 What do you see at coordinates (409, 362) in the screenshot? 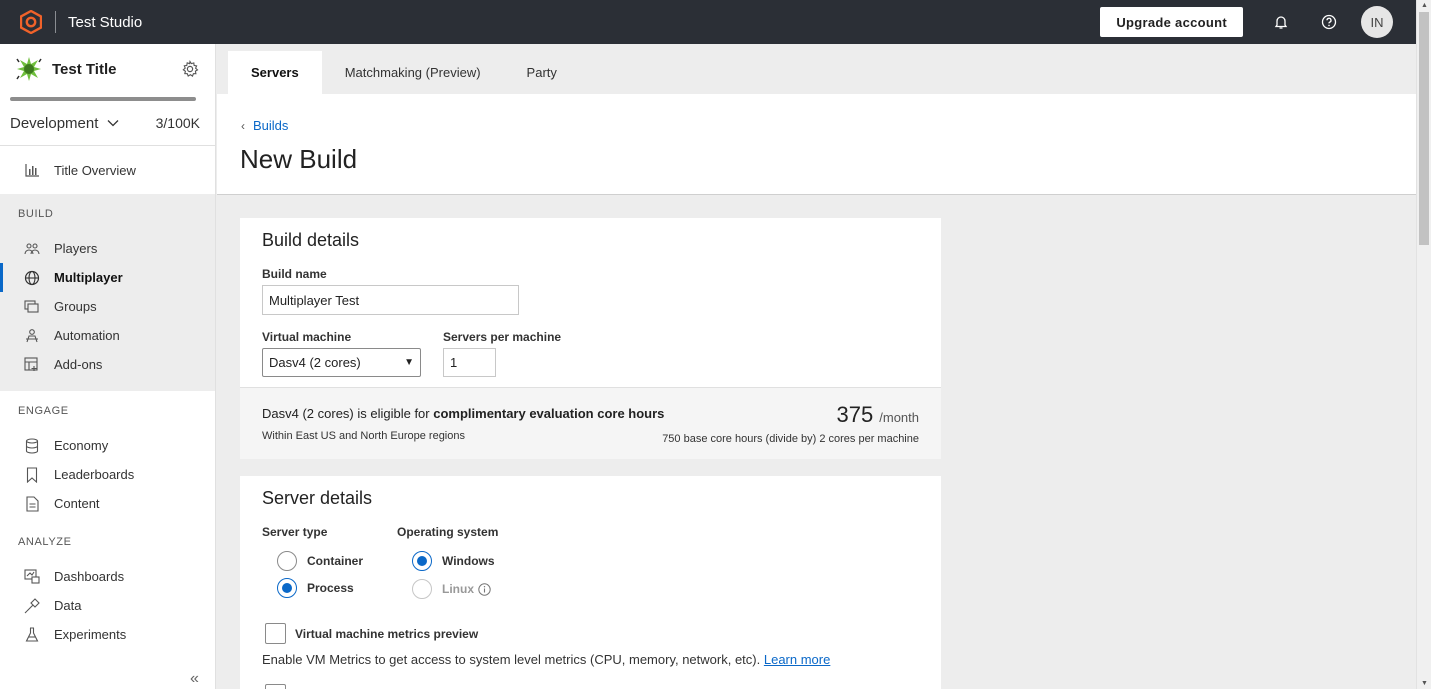
I see `chevron-down-icon: ▼` at bounding box center [409, 362].